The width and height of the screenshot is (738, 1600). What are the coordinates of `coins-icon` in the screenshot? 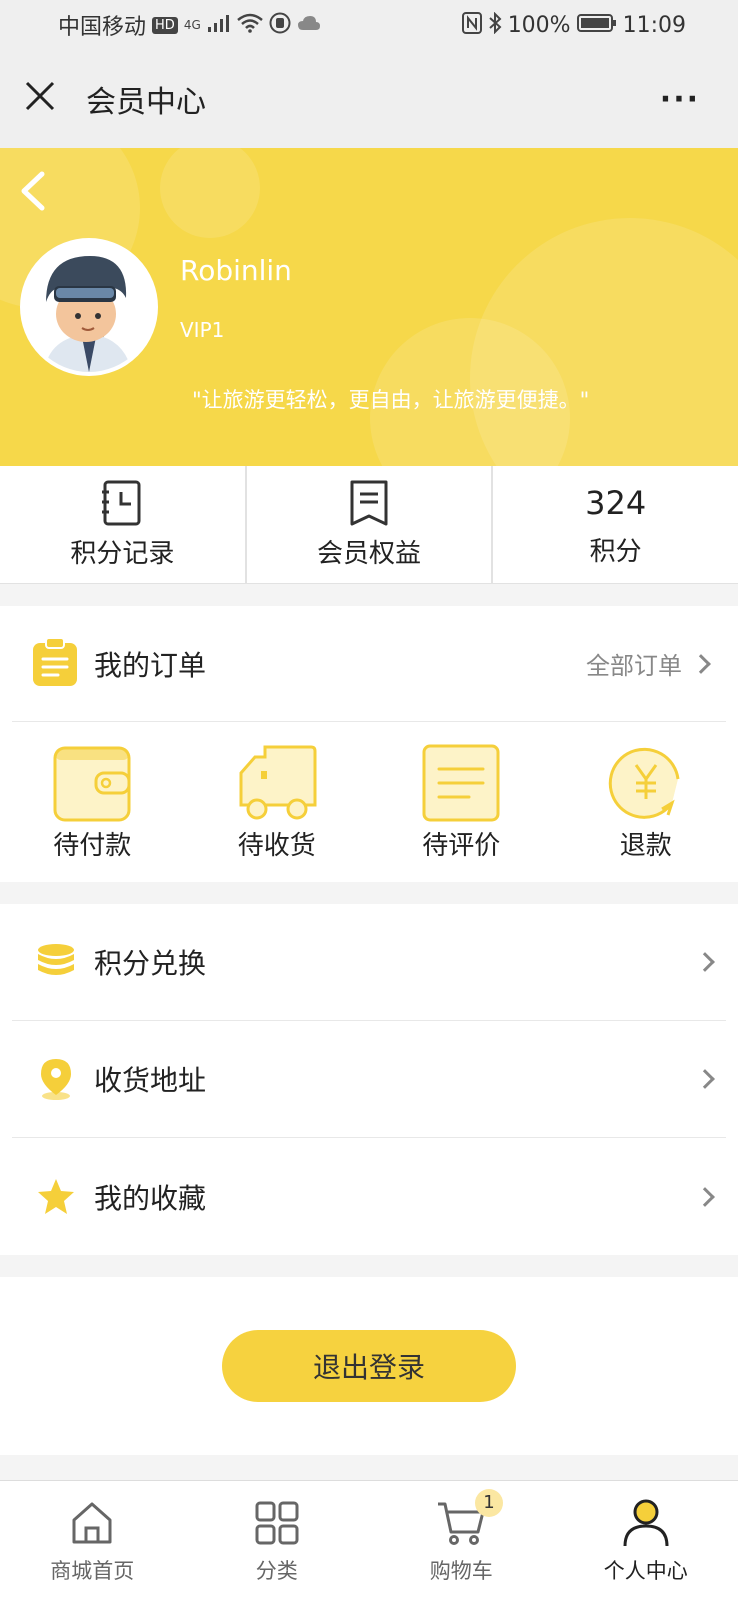 It's located at (56, 962).